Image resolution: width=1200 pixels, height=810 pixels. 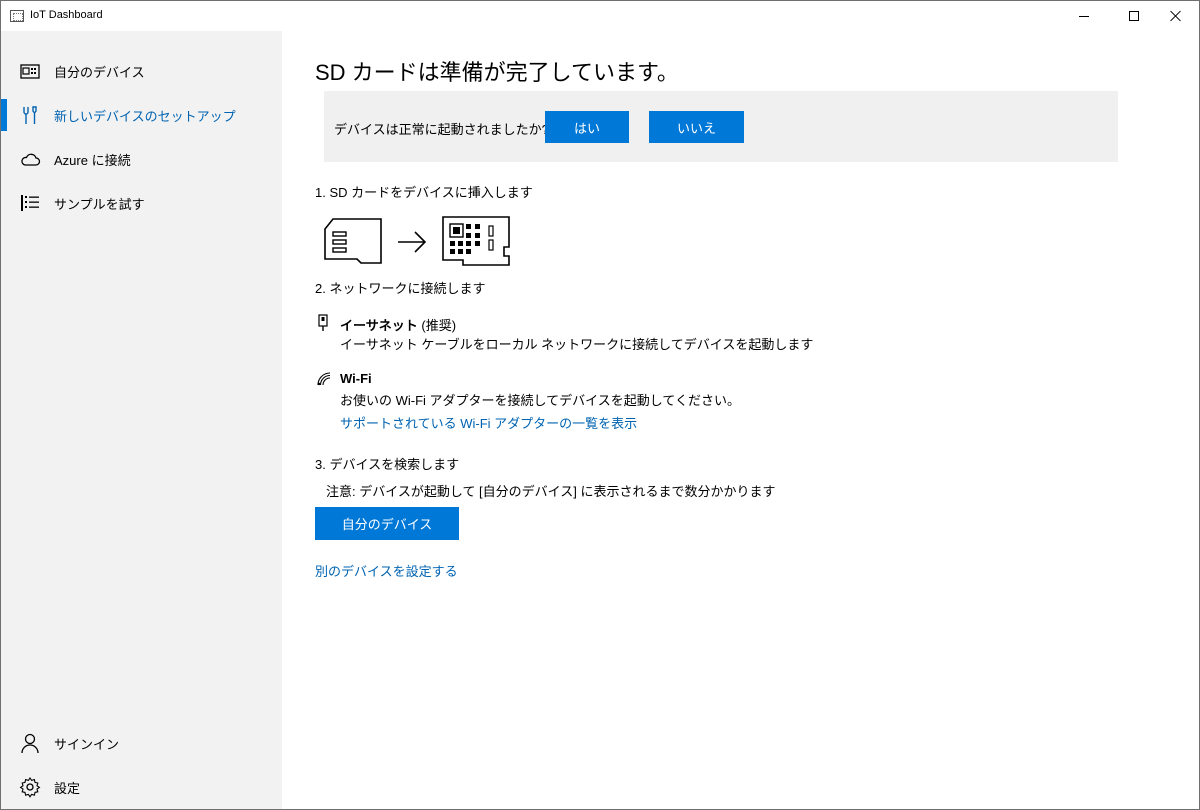 I want to click on list-icon, so click(x=30, y=203).